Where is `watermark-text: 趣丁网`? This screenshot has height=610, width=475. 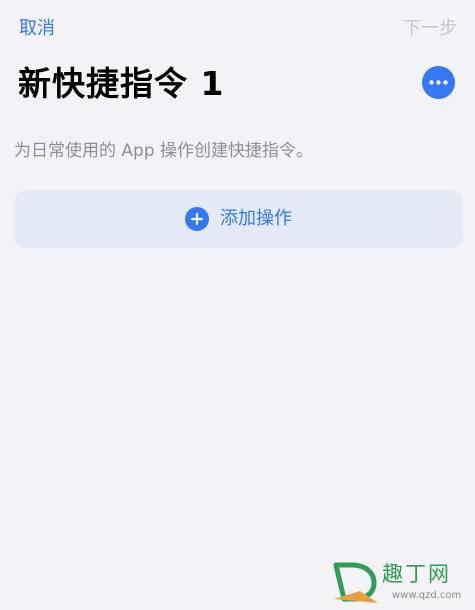 watermark-text: 趣丁网 is located at coordinates (416, 574).